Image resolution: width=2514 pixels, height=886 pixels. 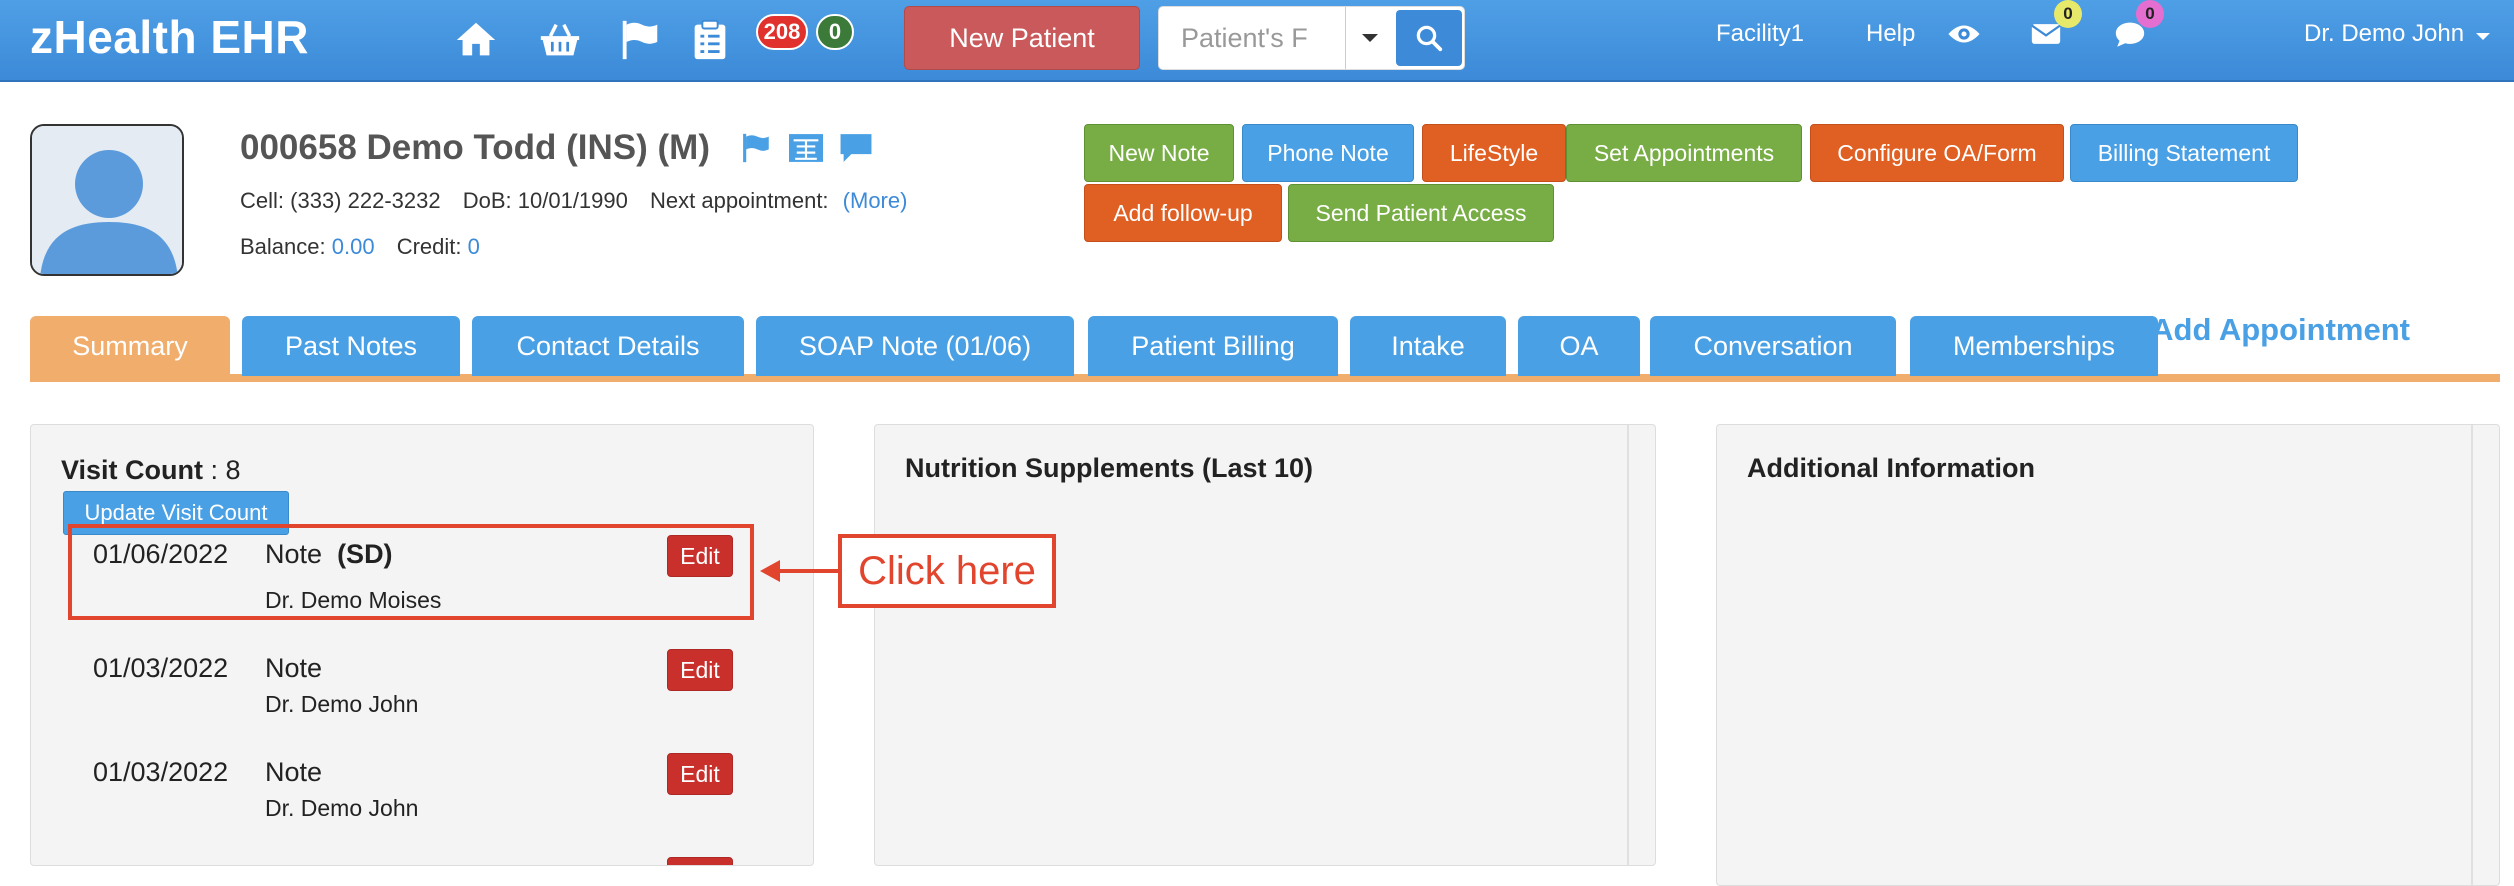 I want to click on user-silhouette-icon, so click(x=107, y=200).